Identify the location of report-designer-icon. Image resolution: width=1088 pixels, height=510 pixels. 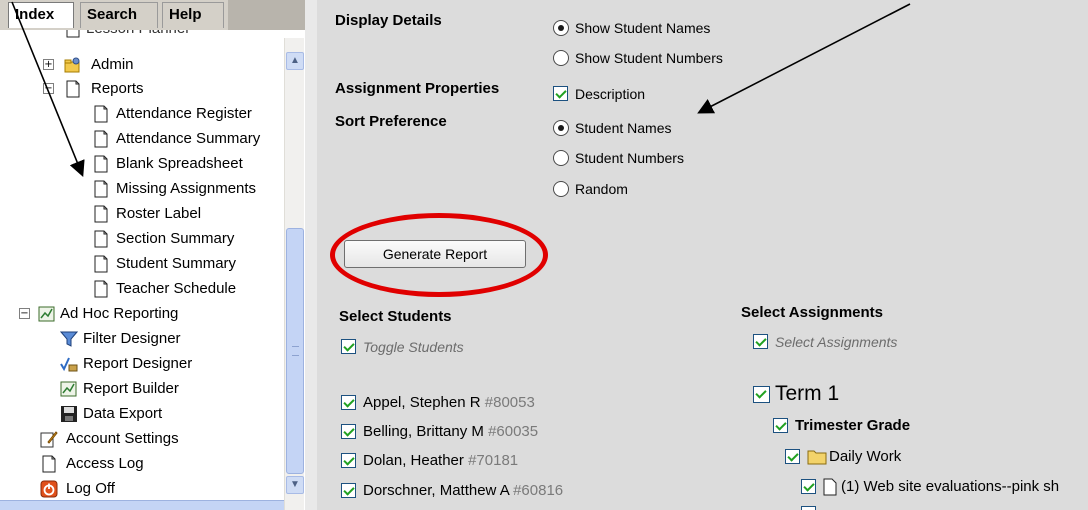
(69, 364).